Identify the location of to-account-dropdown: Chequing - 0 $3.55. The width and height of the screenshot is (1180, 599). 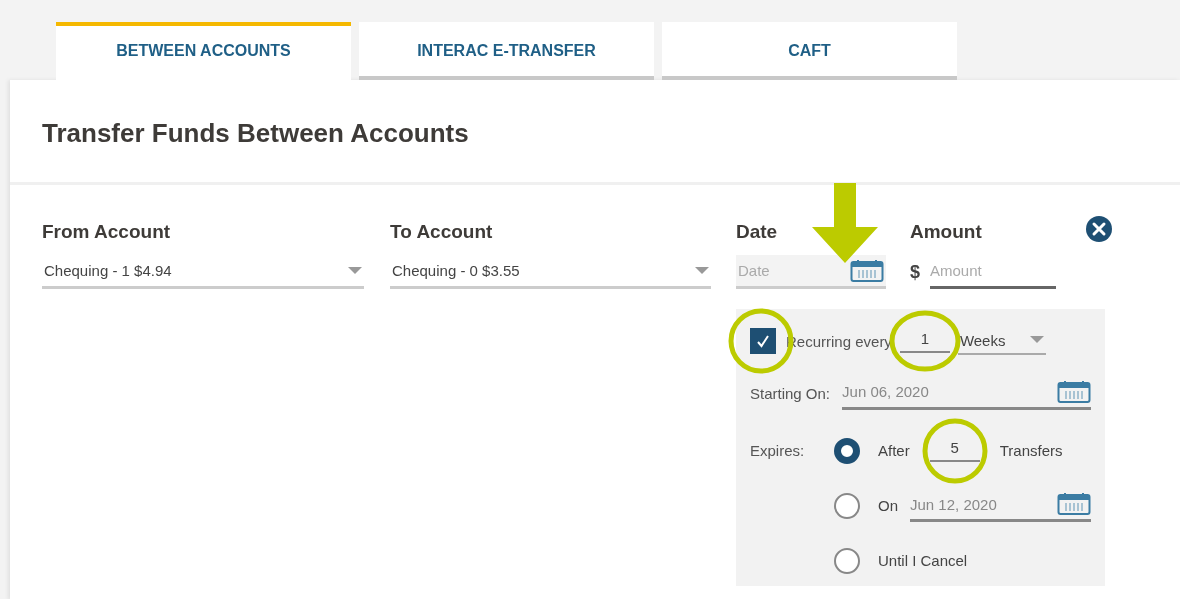
(550, 272).